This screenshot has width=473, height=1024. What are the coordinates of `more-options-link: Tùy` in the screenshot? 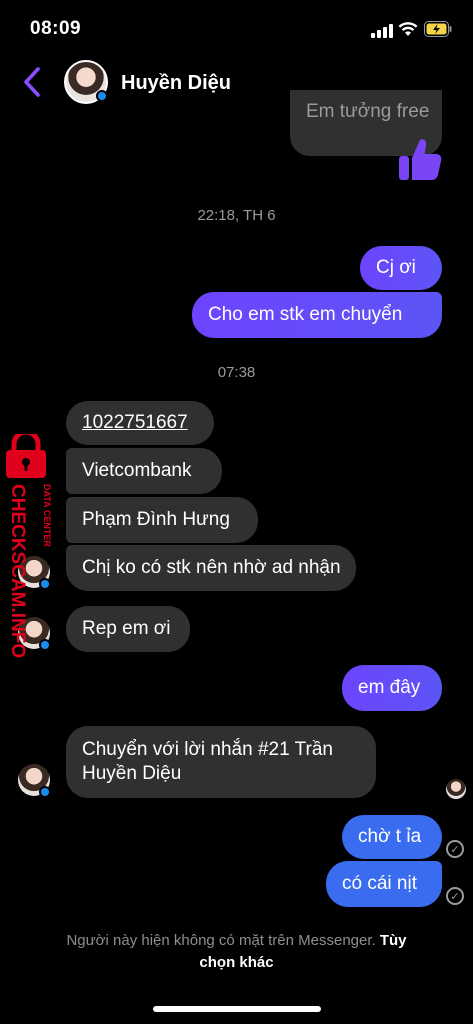 It's located at (393, 940).